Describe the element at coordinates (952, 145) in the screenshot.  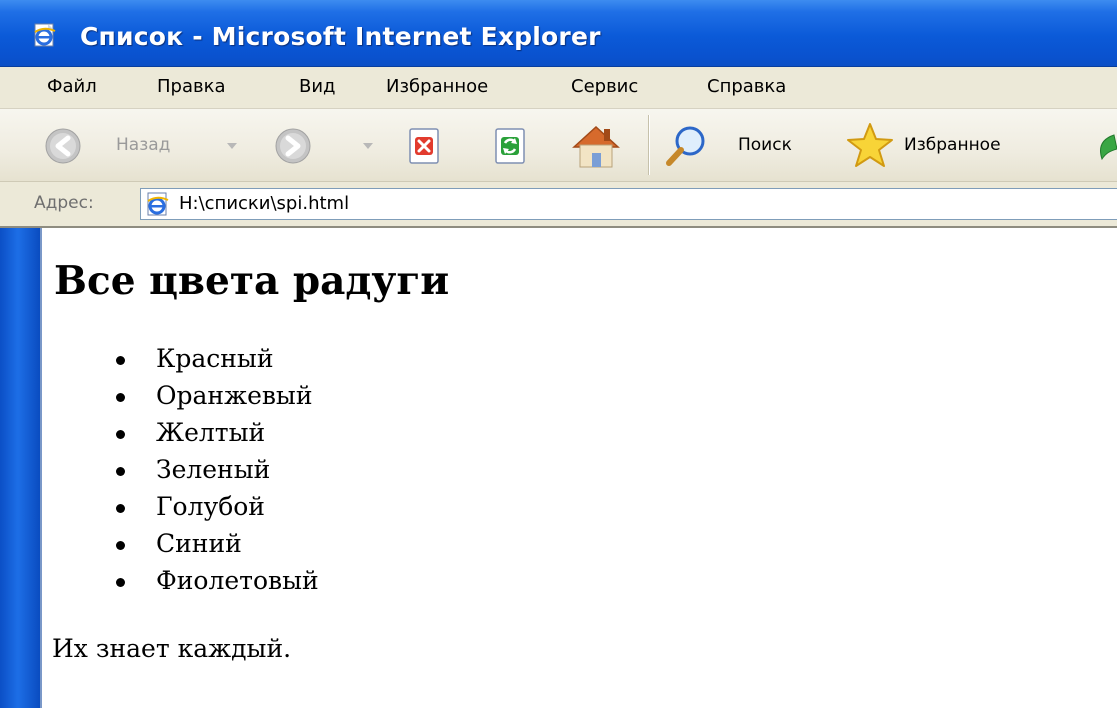
I see `favorites-label: Избранное` at that location.